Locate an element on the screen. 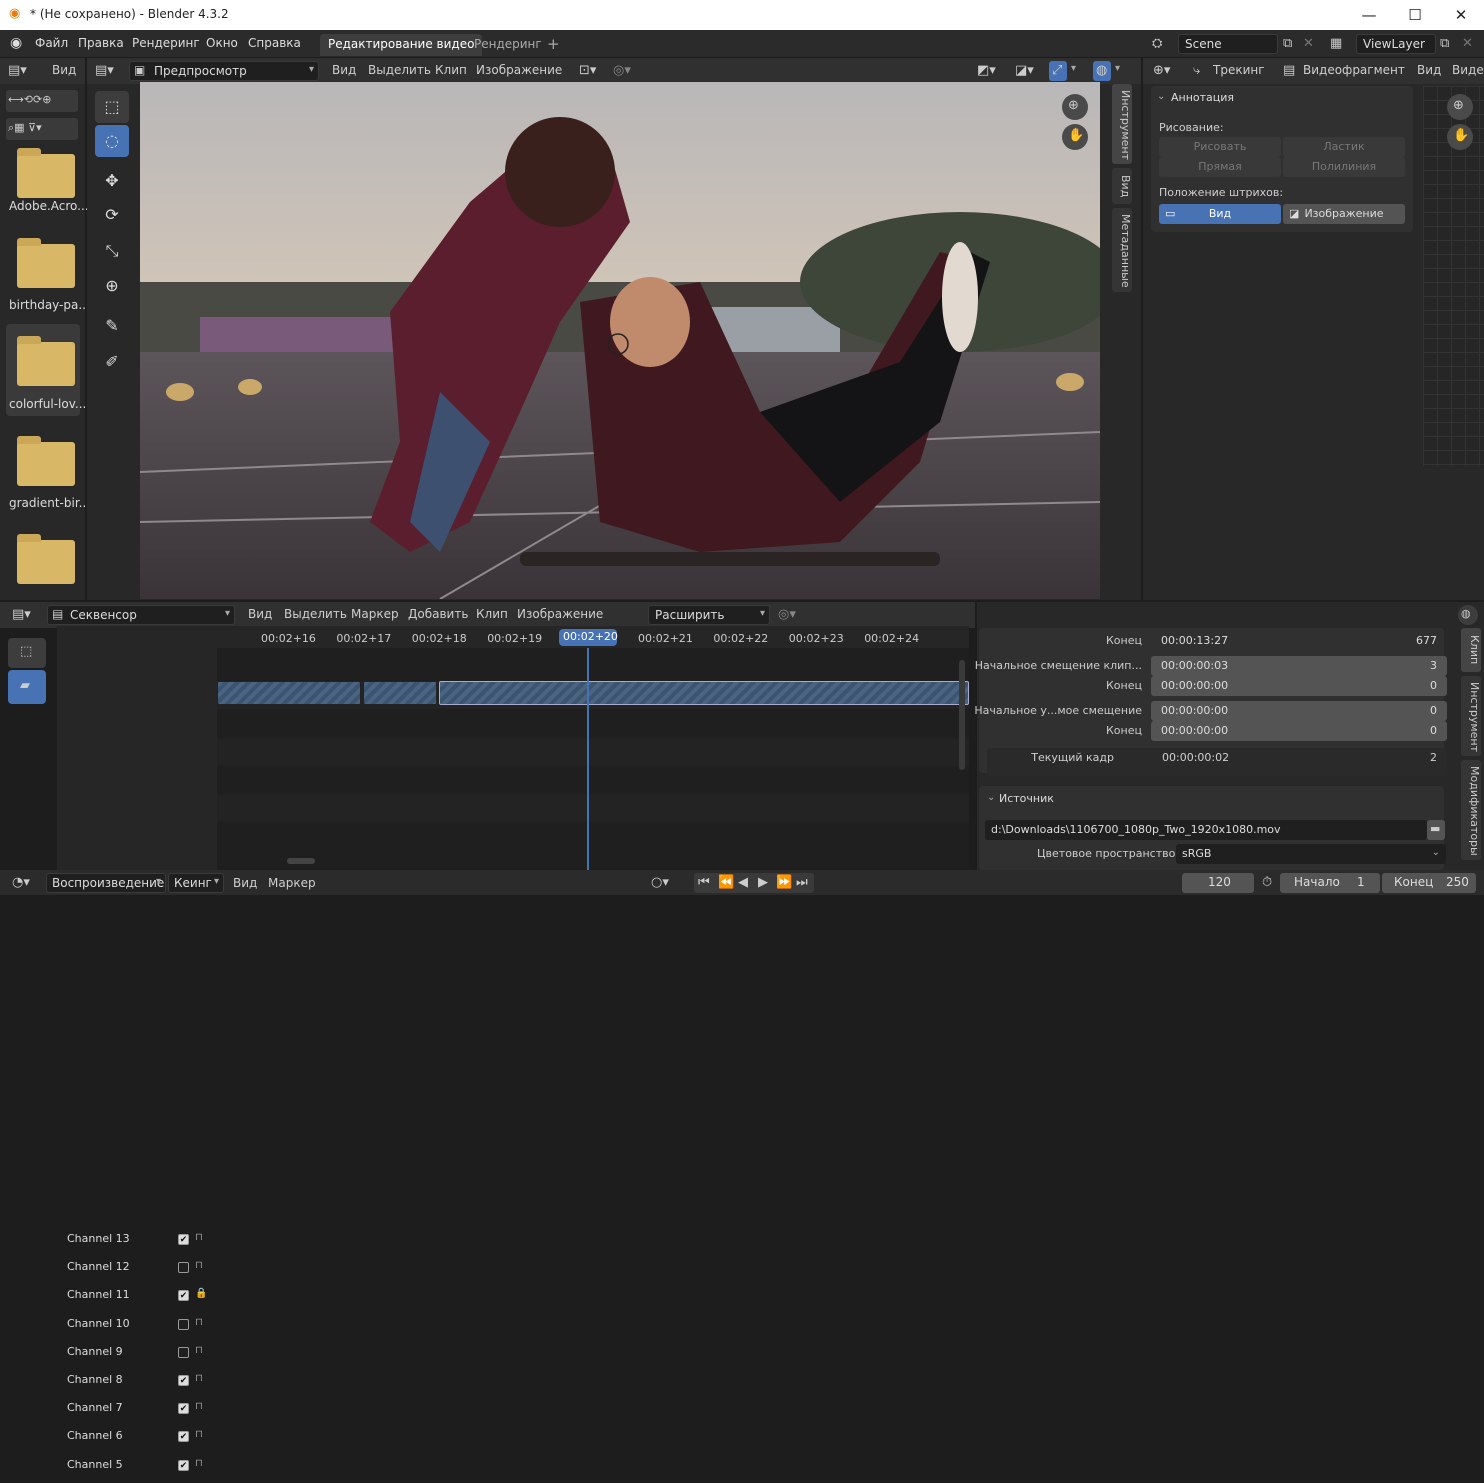 Image resolution: width=1484 pixels, height=1483 pixels. jump-end-icon: ⏭ is located at coordinates (802, 882).